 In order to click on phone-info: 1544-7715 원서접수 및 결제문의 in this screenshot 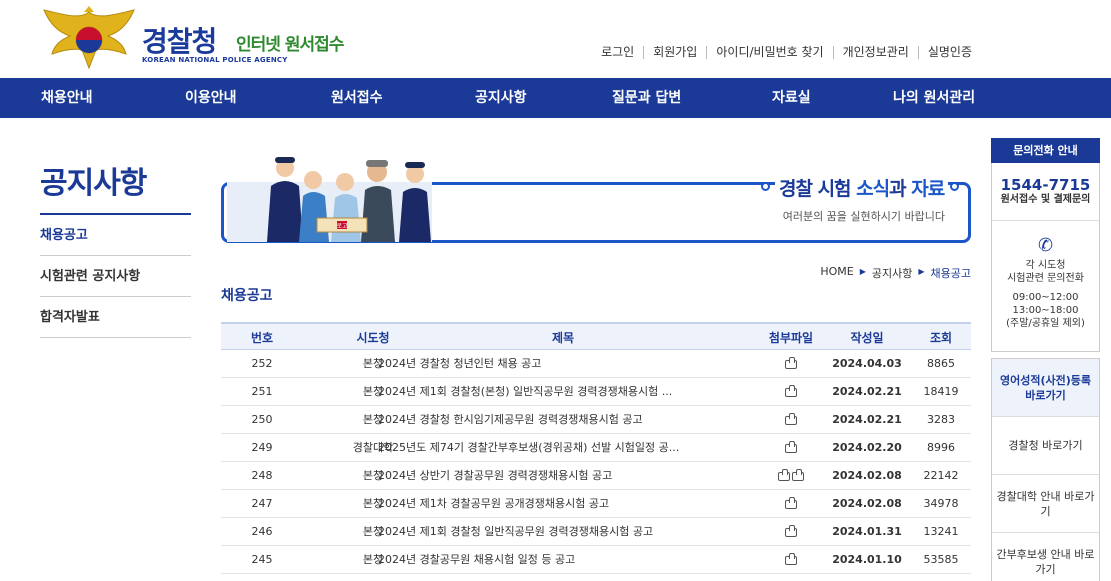, I will do `click(1045, 192)`.